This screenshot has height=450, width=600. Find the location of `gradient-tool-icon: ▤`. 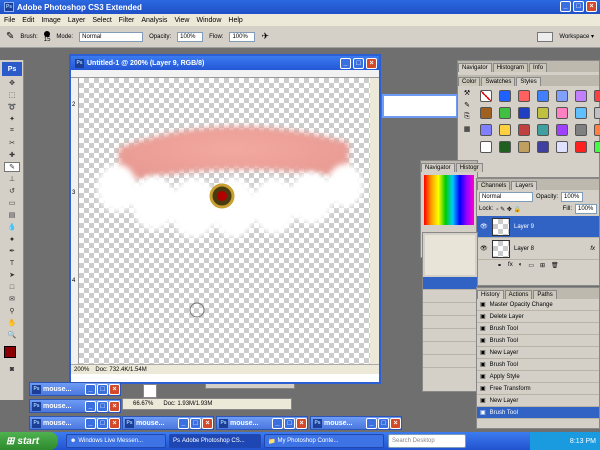

gradient-tool-icon: ▤ is located at coordinates (12, 215).